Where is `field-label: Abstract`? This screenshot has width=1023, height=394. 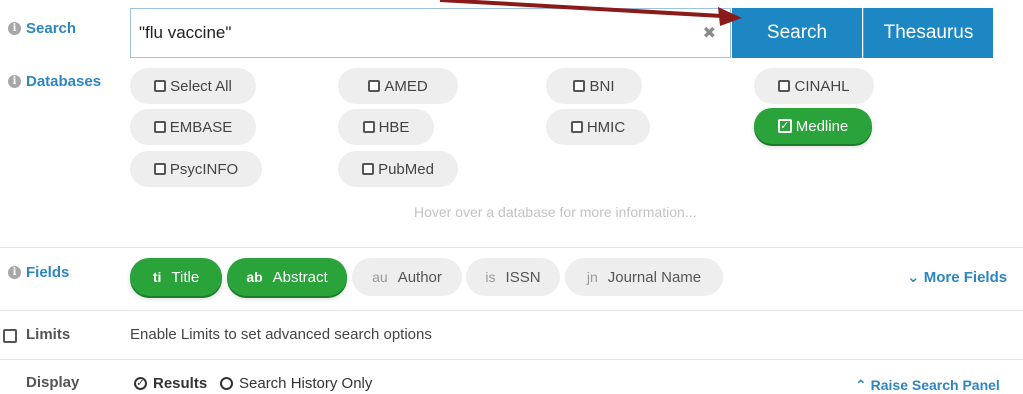
field-label: Abstract is located at coordinates (300, 277).